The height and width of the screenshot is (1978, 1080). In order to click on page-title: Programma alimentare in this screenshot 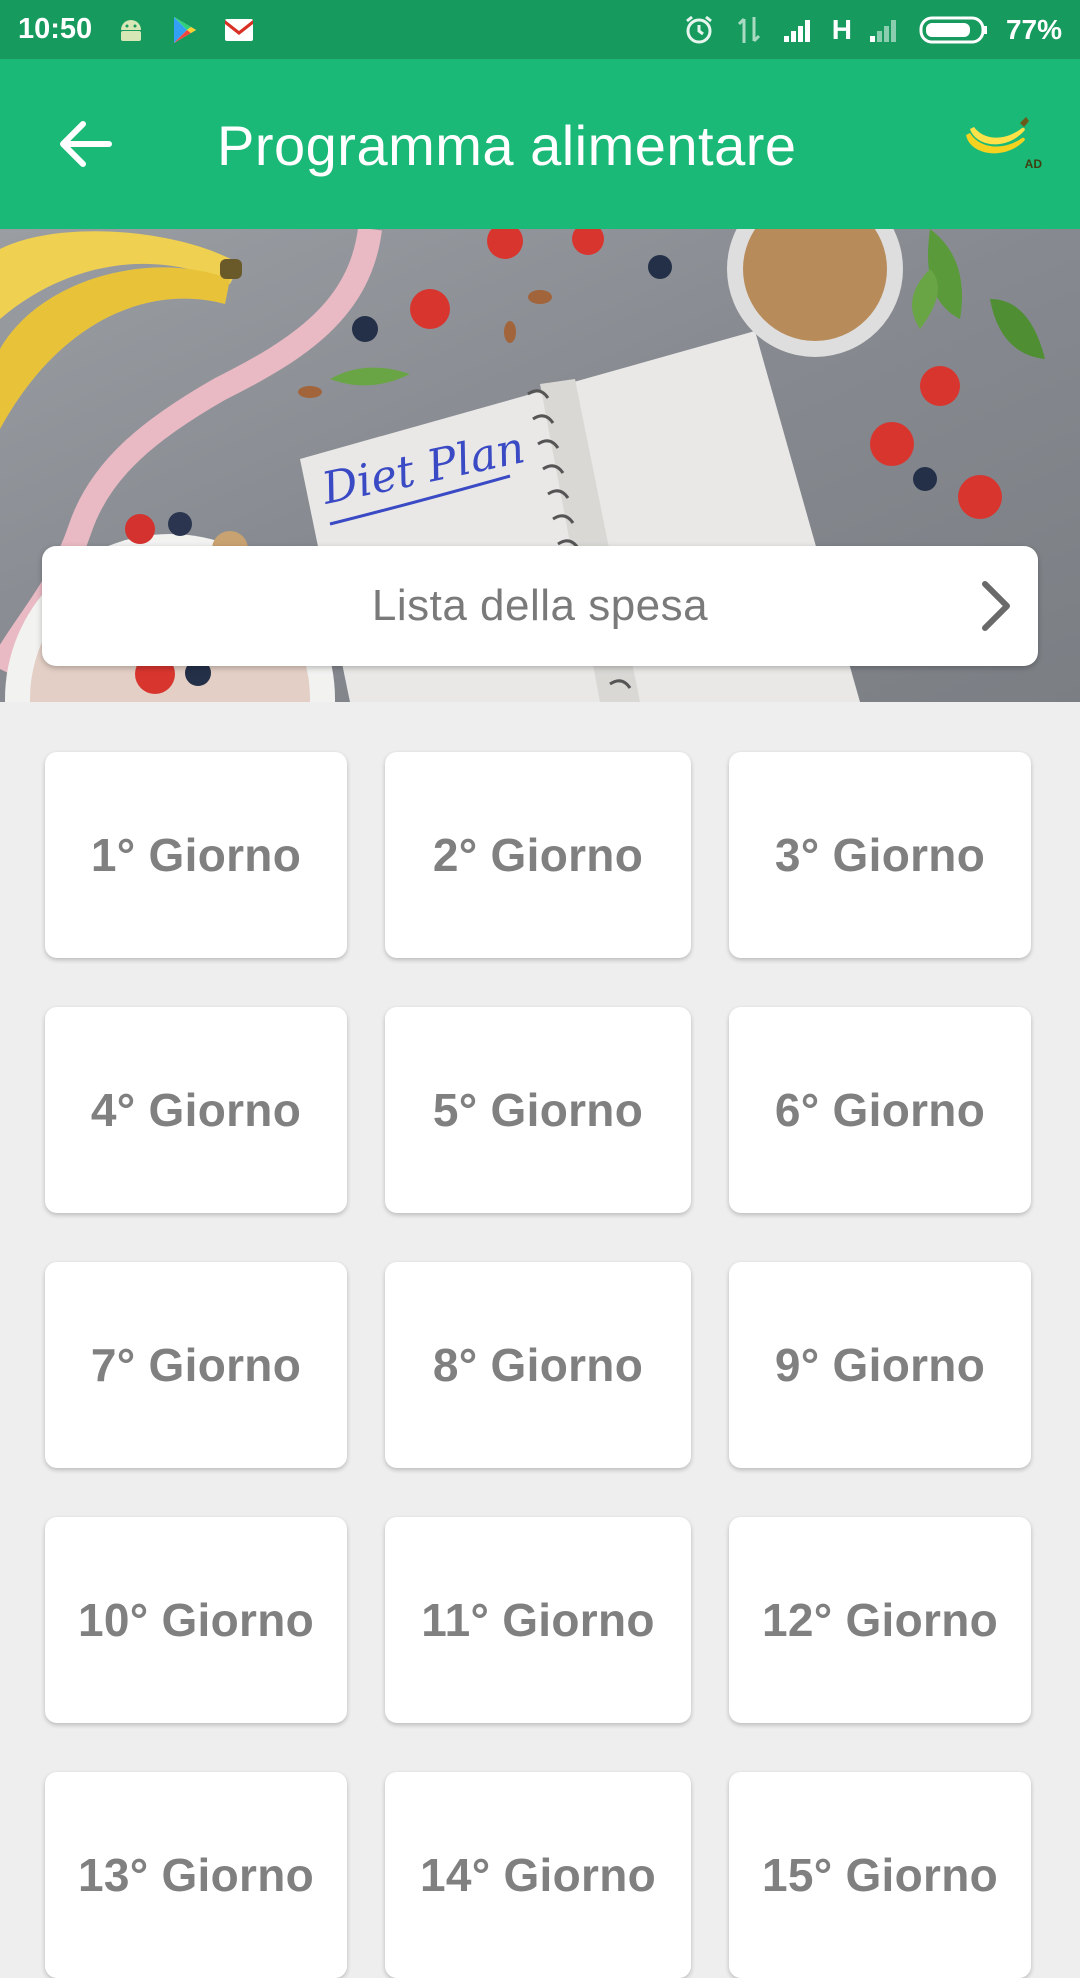, I will do `click(507, 145)`.